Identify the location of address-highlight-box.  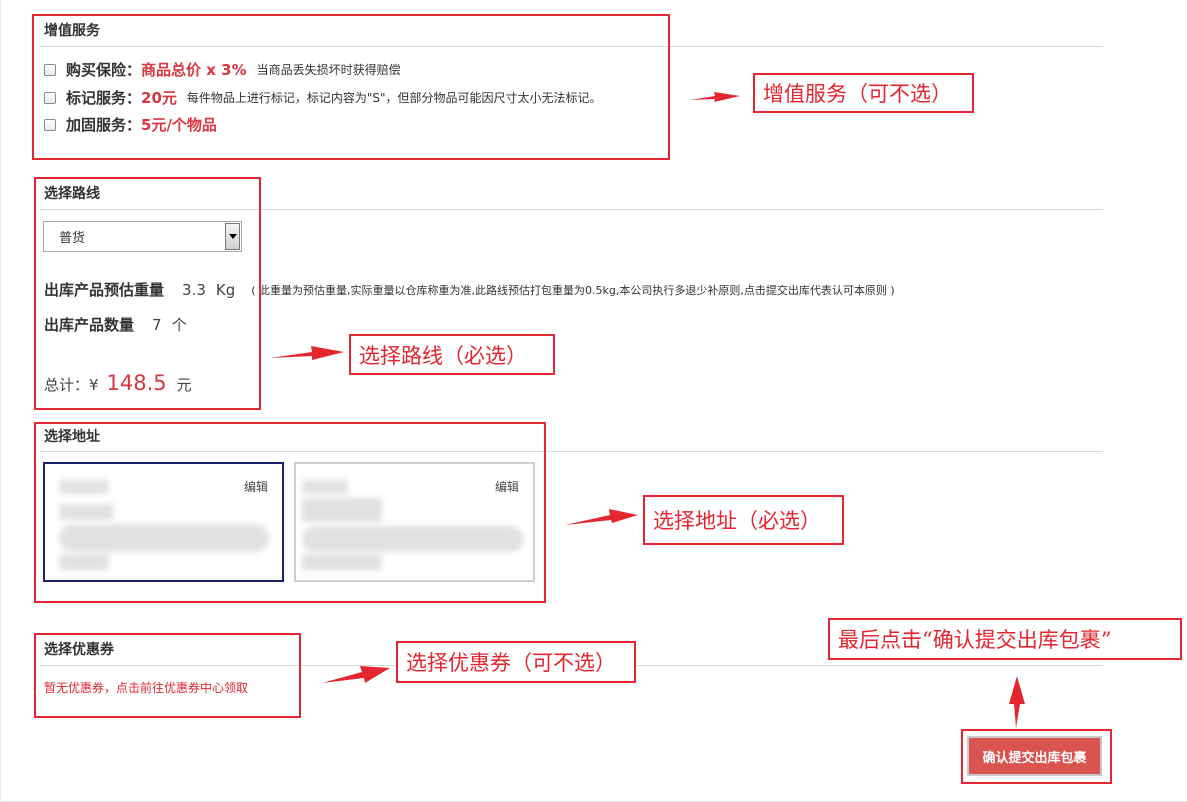
(290, 512).